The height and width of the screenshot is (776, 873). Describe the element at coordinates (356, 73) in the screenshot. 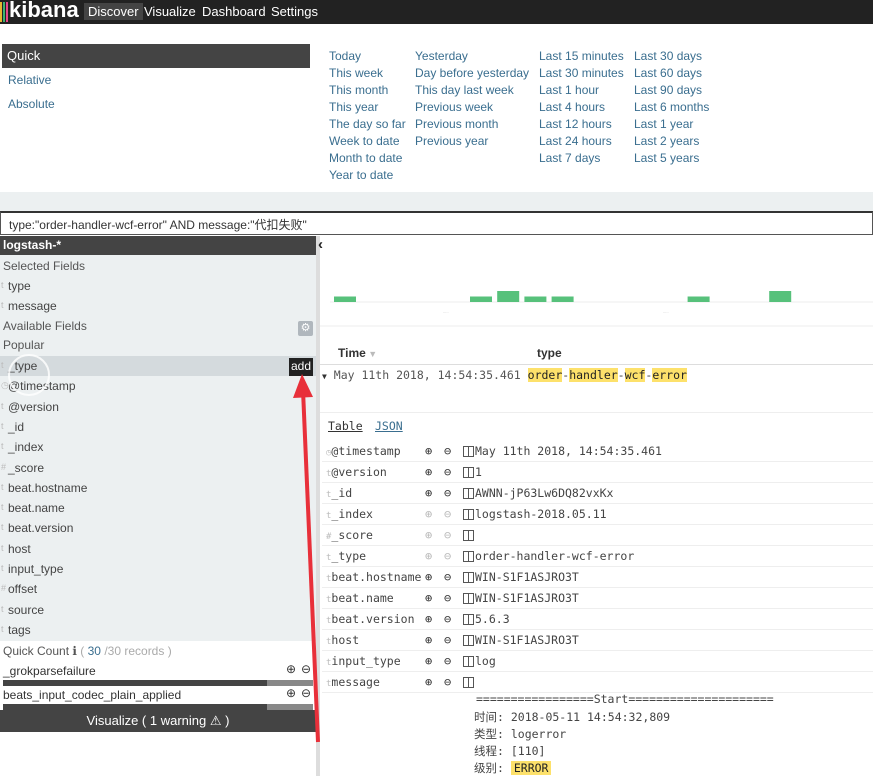

I see `quick-time-option: This week` at that location.